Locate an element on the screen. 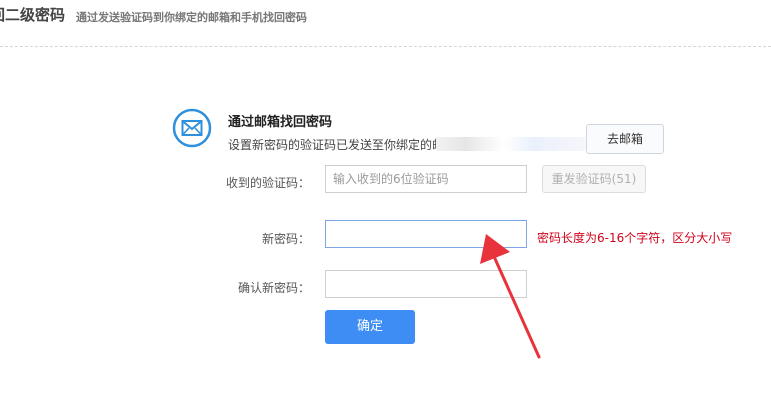  page-header: 回二级密码 通过发送验证码到你绑定的邮箱和手机找回密码 is located at coordinates (385, 24).